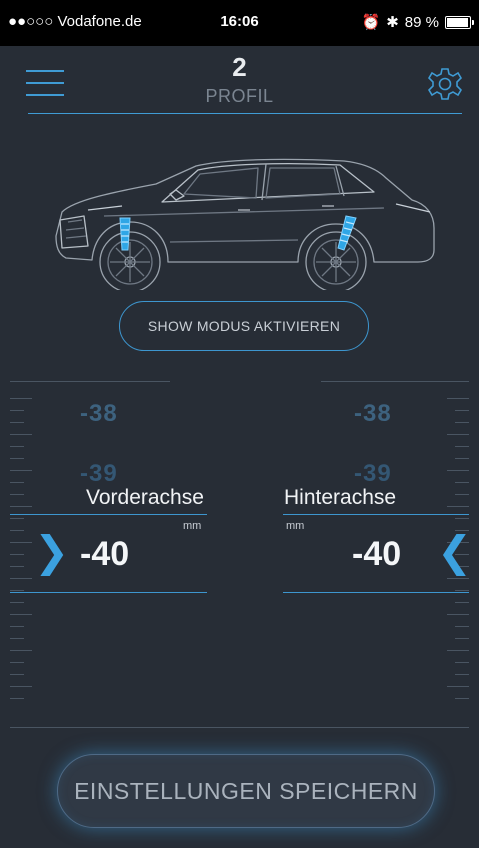 This screenshot has height=848, width=479. I want to click on header-divider, so click(245, 113).